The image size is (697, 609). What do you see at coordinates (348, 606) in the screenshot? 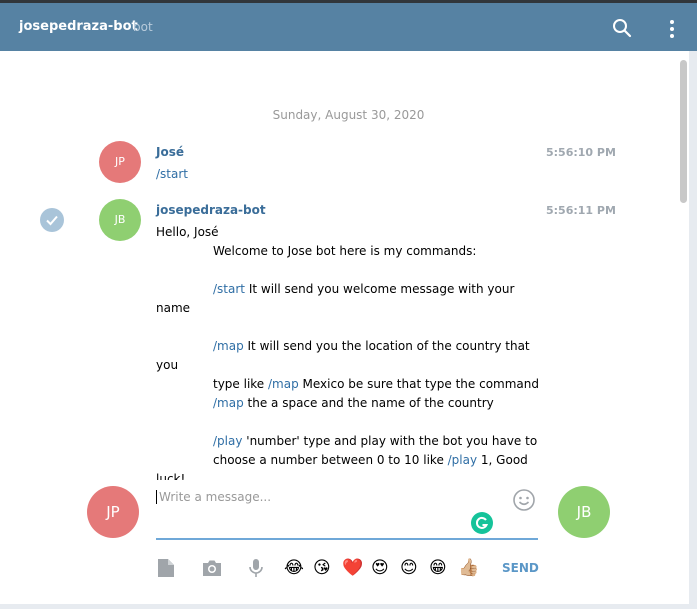
I see `window-bottom-edge` at bounding box center [348, 606].